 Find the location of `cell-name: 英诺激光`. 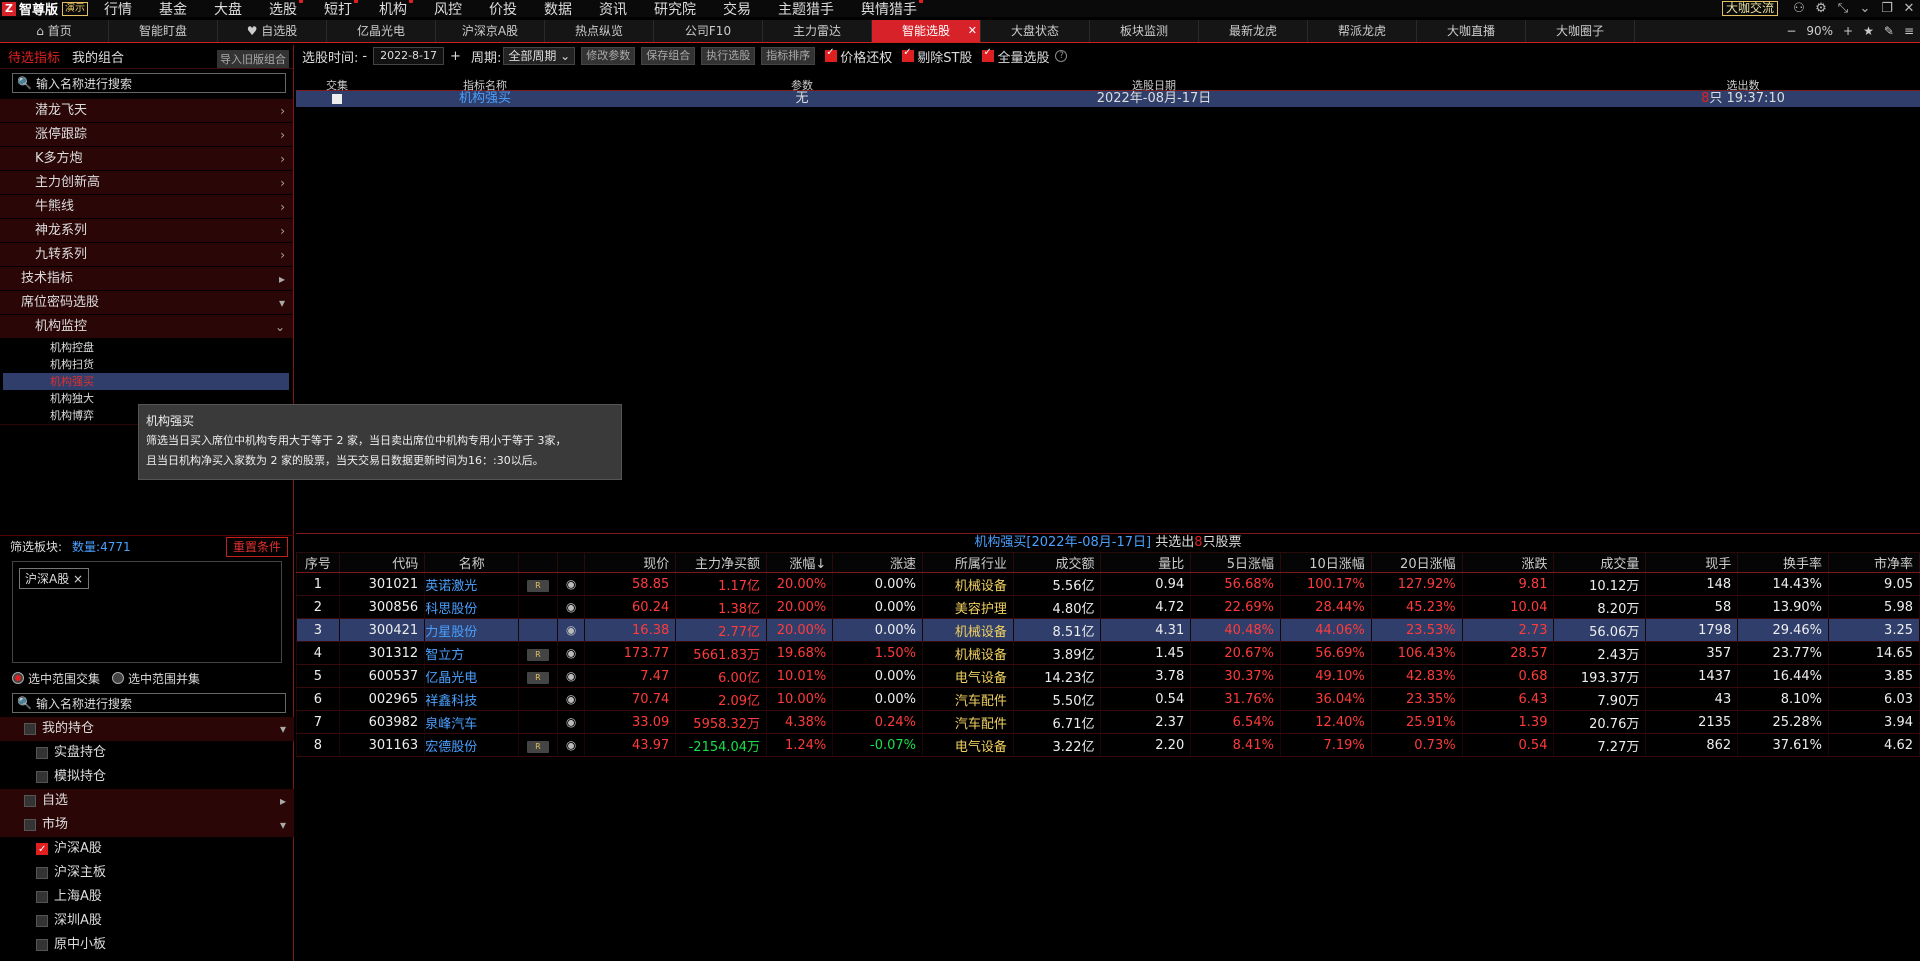

cell-name: 英诺激光 is located at coordinates (472, 584).